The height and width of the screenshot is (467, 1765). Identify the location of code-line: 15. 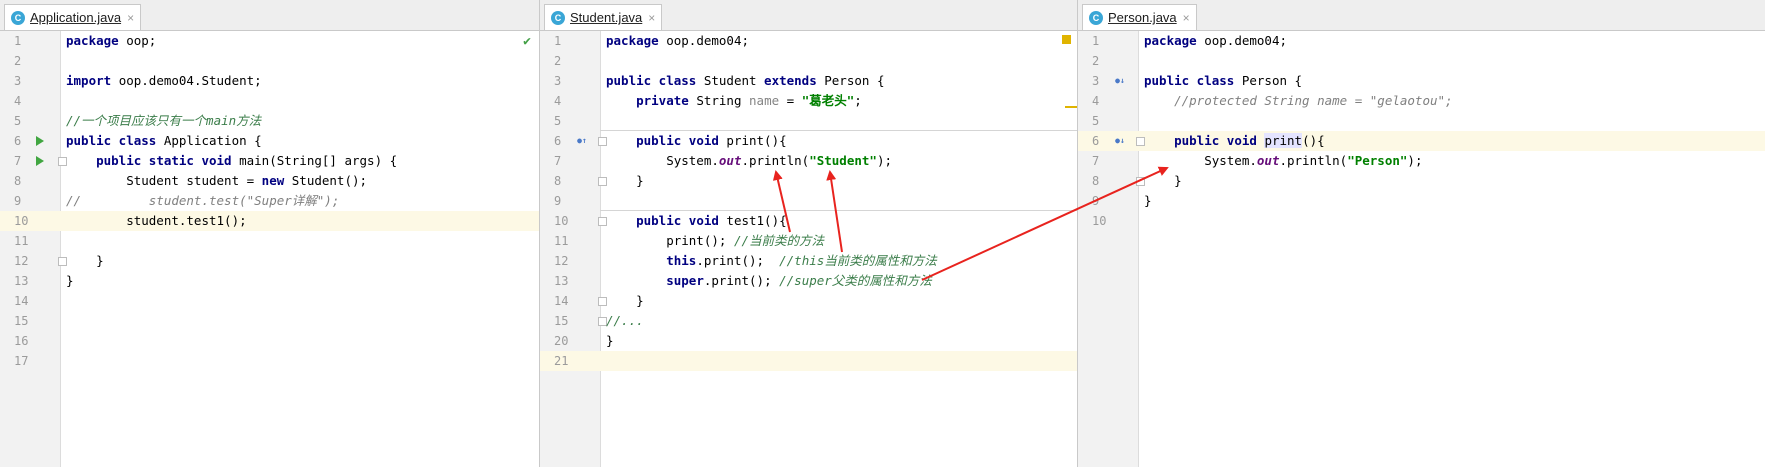
(269, 321).